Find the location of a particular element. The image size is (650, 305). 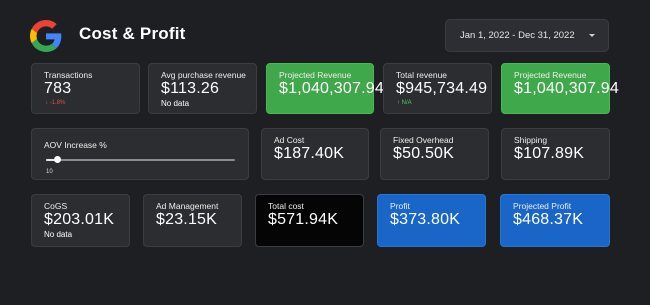

card-value: $107.89K is located at coordinates (549, 153).